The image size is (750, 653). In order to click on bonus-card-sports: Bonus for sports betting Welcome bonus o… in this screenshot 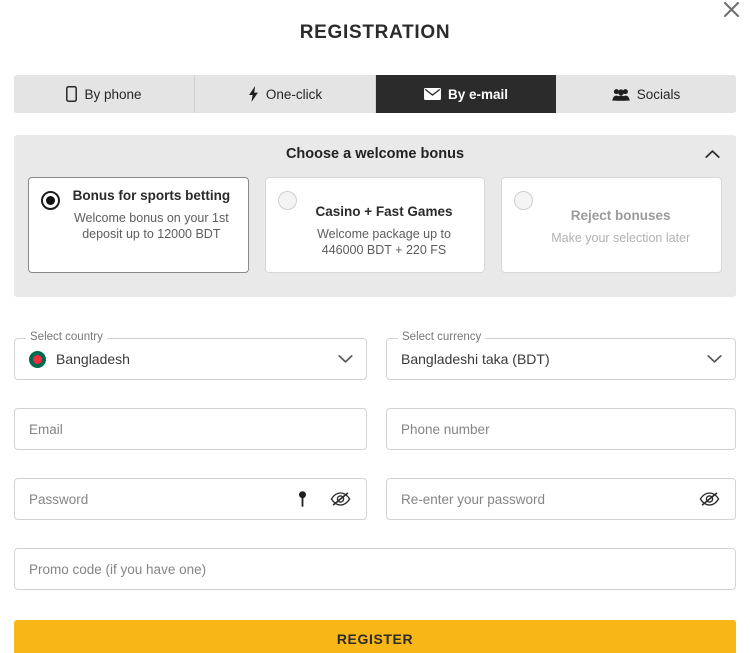, I will do `click(138, 225)`.